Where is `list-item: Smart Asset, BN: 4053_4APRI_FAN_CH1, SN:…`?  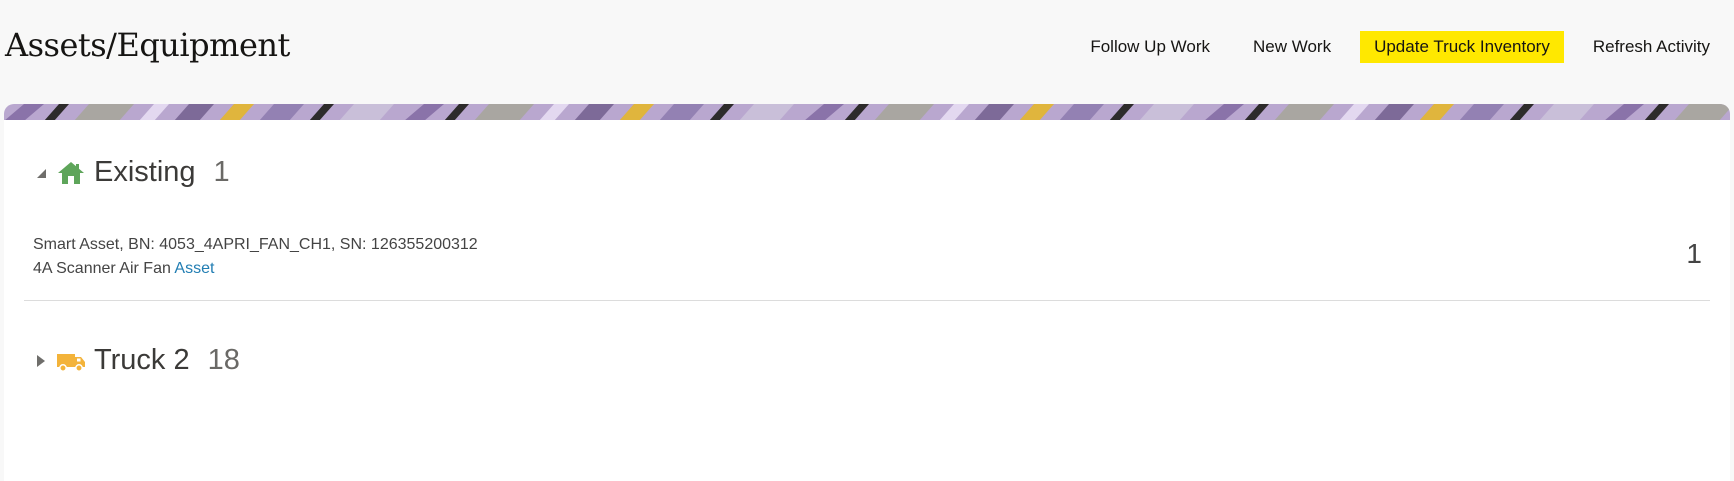 list-item: Smart Asset, BN: 4053_4APRI_FAN_CH1, SN:… is located at coordinates (867, 264).